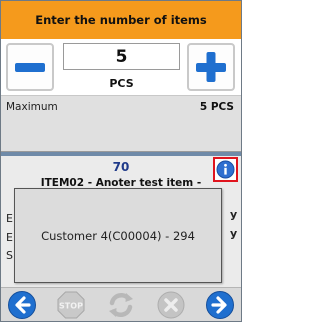  I want to click on svg-text: STOP, so click(71, 306).